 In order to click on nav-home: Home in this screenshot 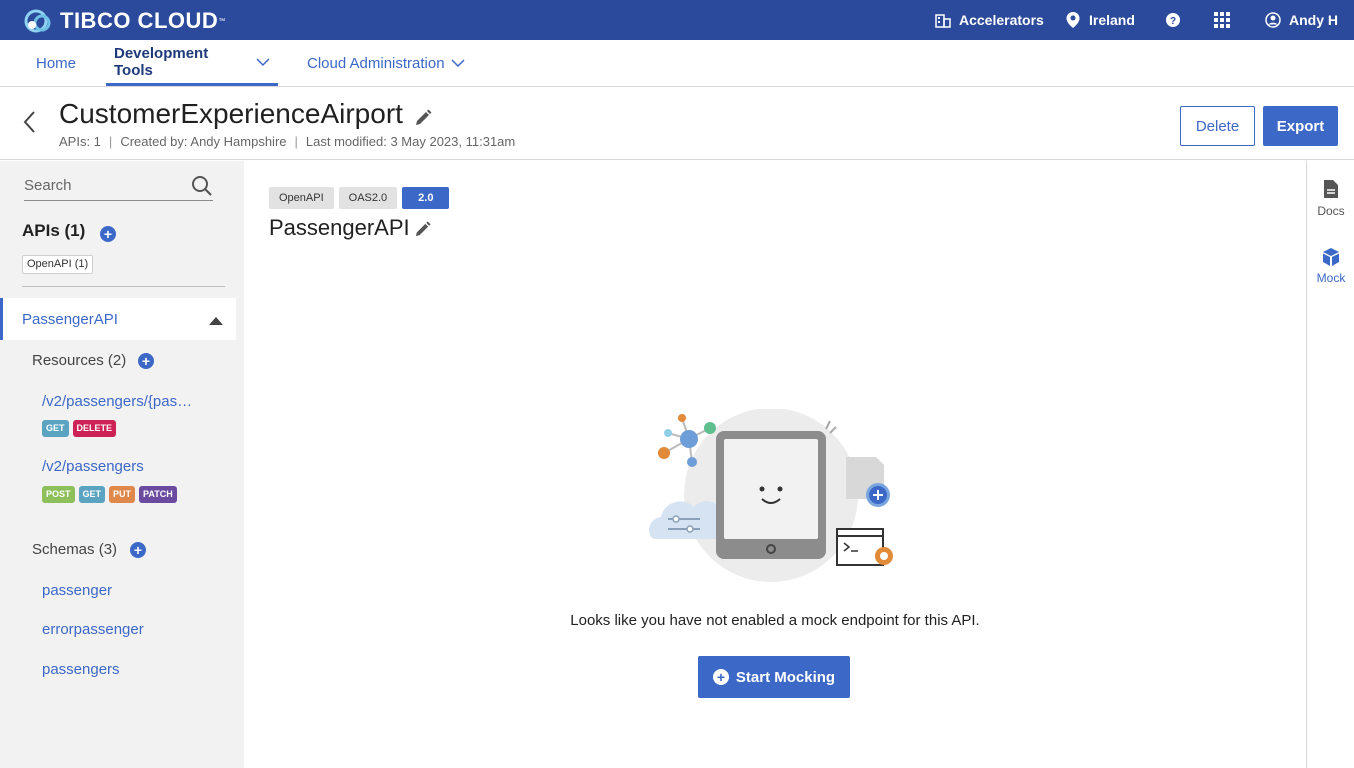, I will do `click(56, 63)`.